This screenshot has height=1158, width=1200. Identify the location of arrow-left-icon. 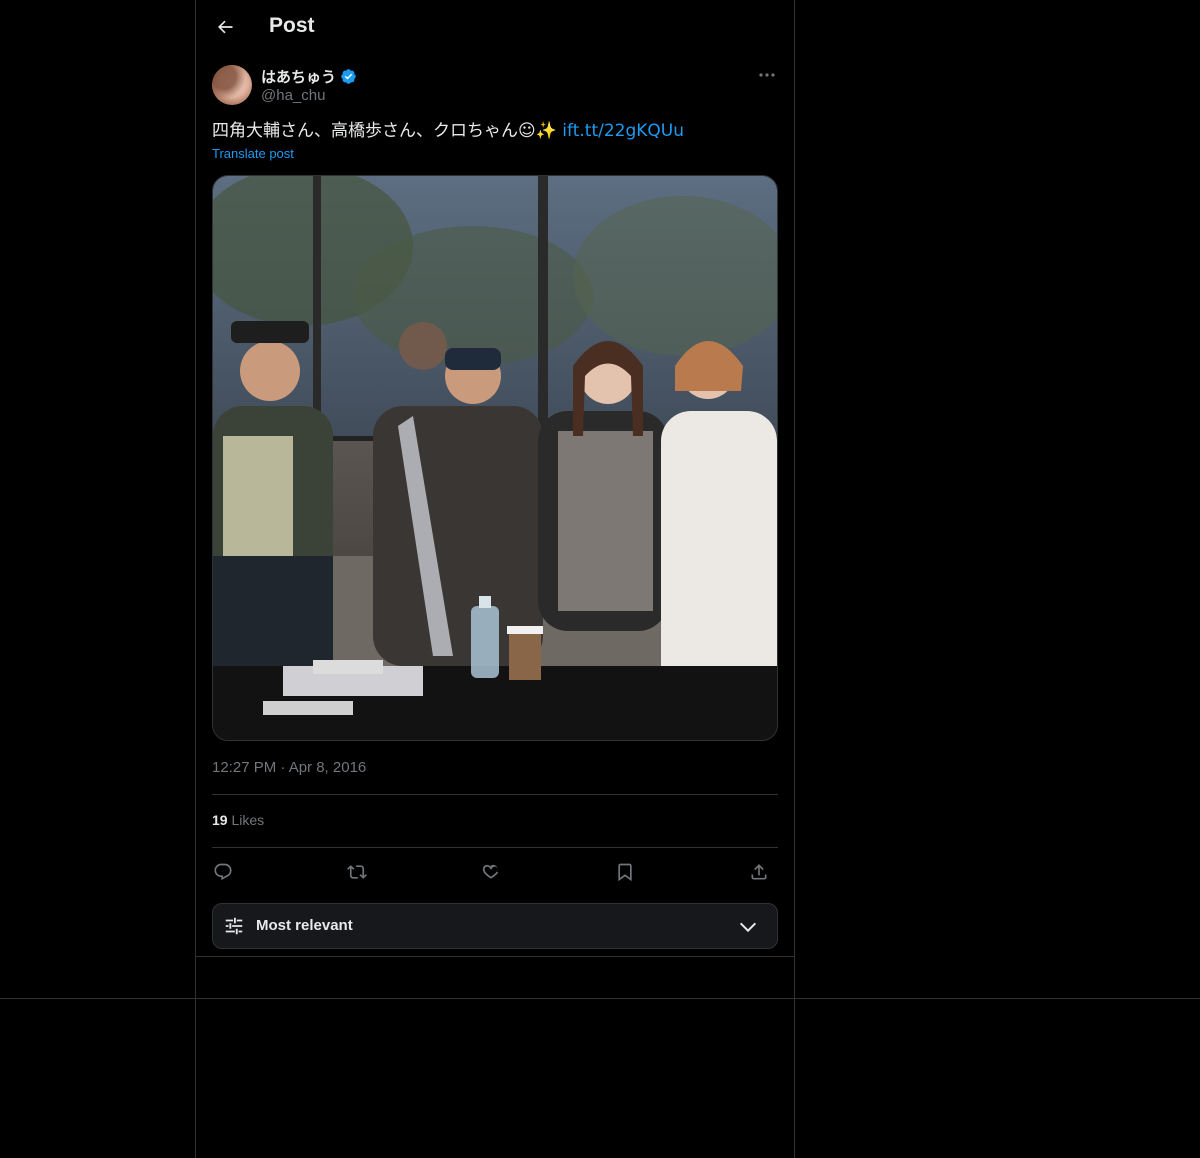
(225, 27).